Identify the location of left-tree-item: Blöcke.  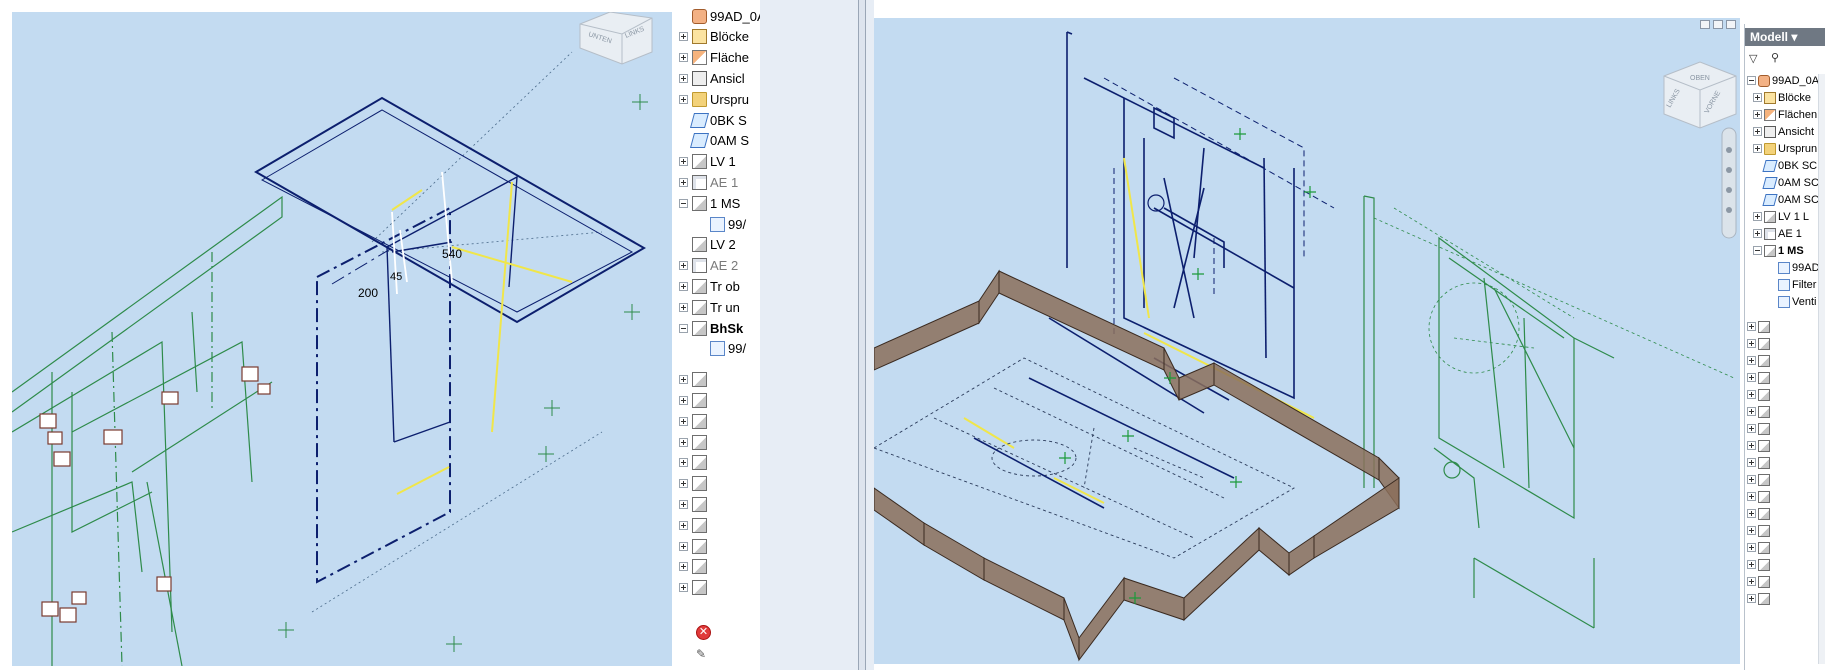
(714, 37).